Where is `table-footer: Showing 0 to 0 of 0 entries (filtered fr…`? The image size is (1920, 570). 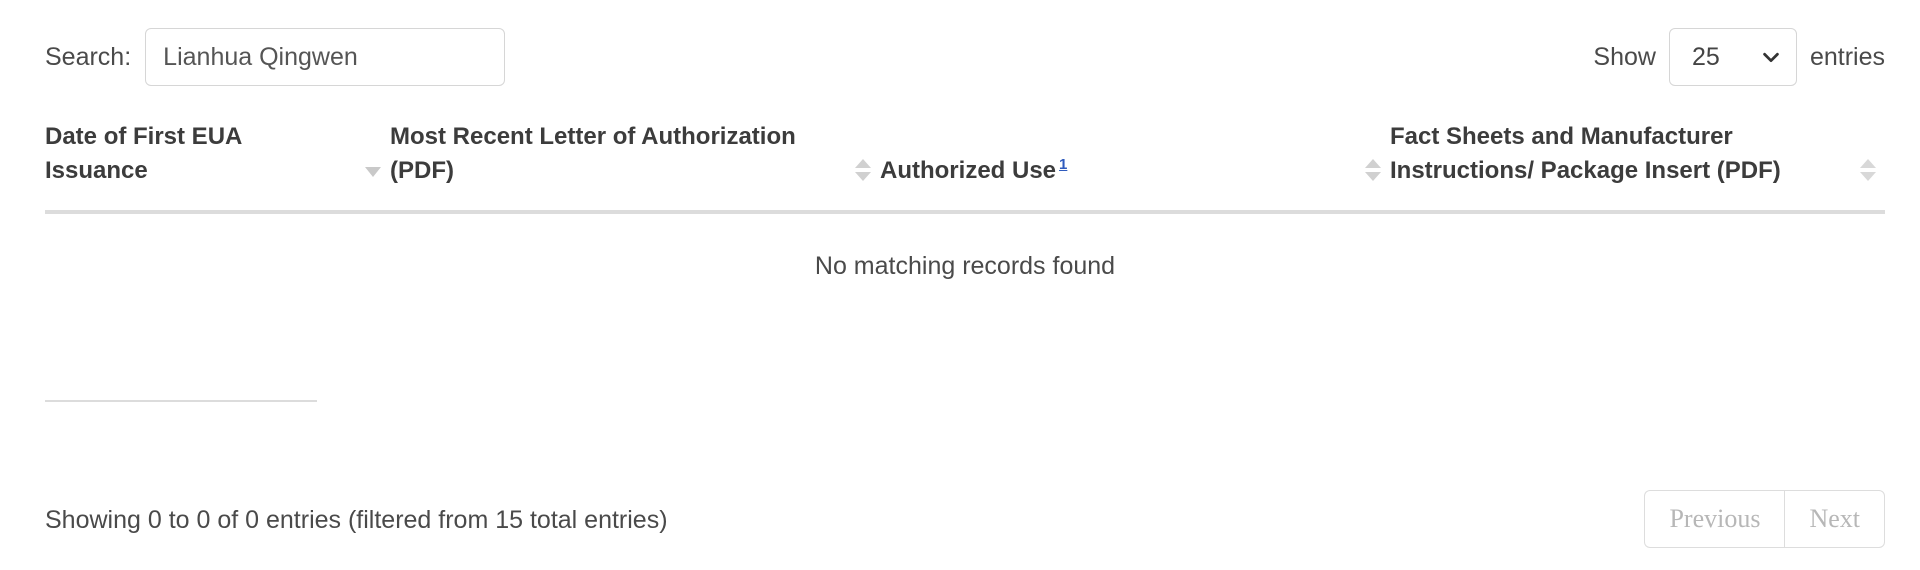
table-footer: Showing 0 to 0 of 0 entries (filtered fr… is located at coordinates (960, 530).